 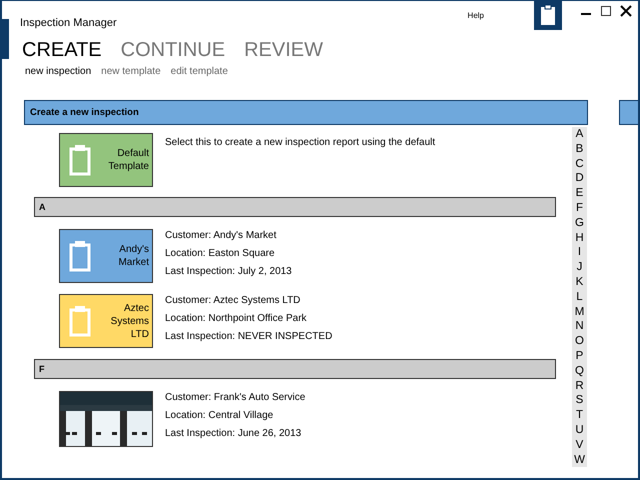 I want to click on index-letter: P, so click(x=580, y=356).